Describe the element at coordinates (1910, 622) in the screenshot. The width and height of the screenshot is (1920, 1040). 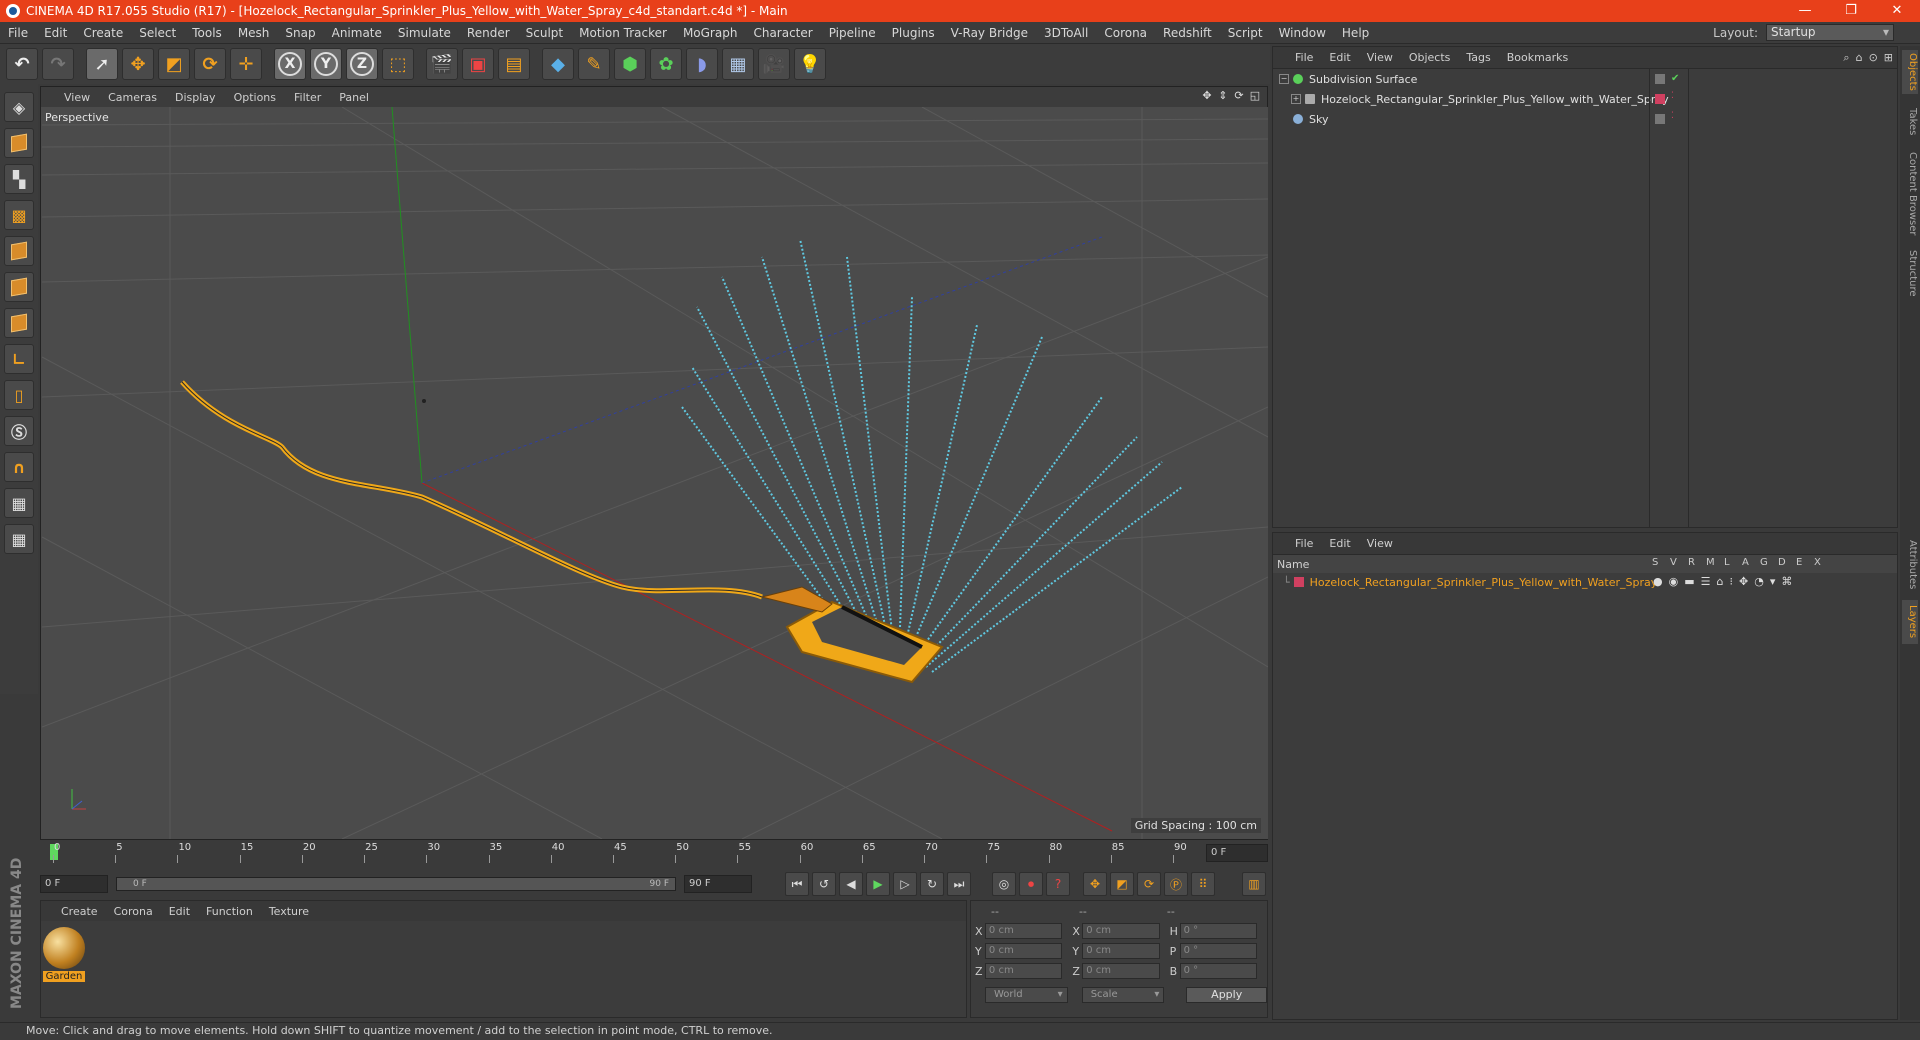
I see `tab-layers: Layers` at that location.